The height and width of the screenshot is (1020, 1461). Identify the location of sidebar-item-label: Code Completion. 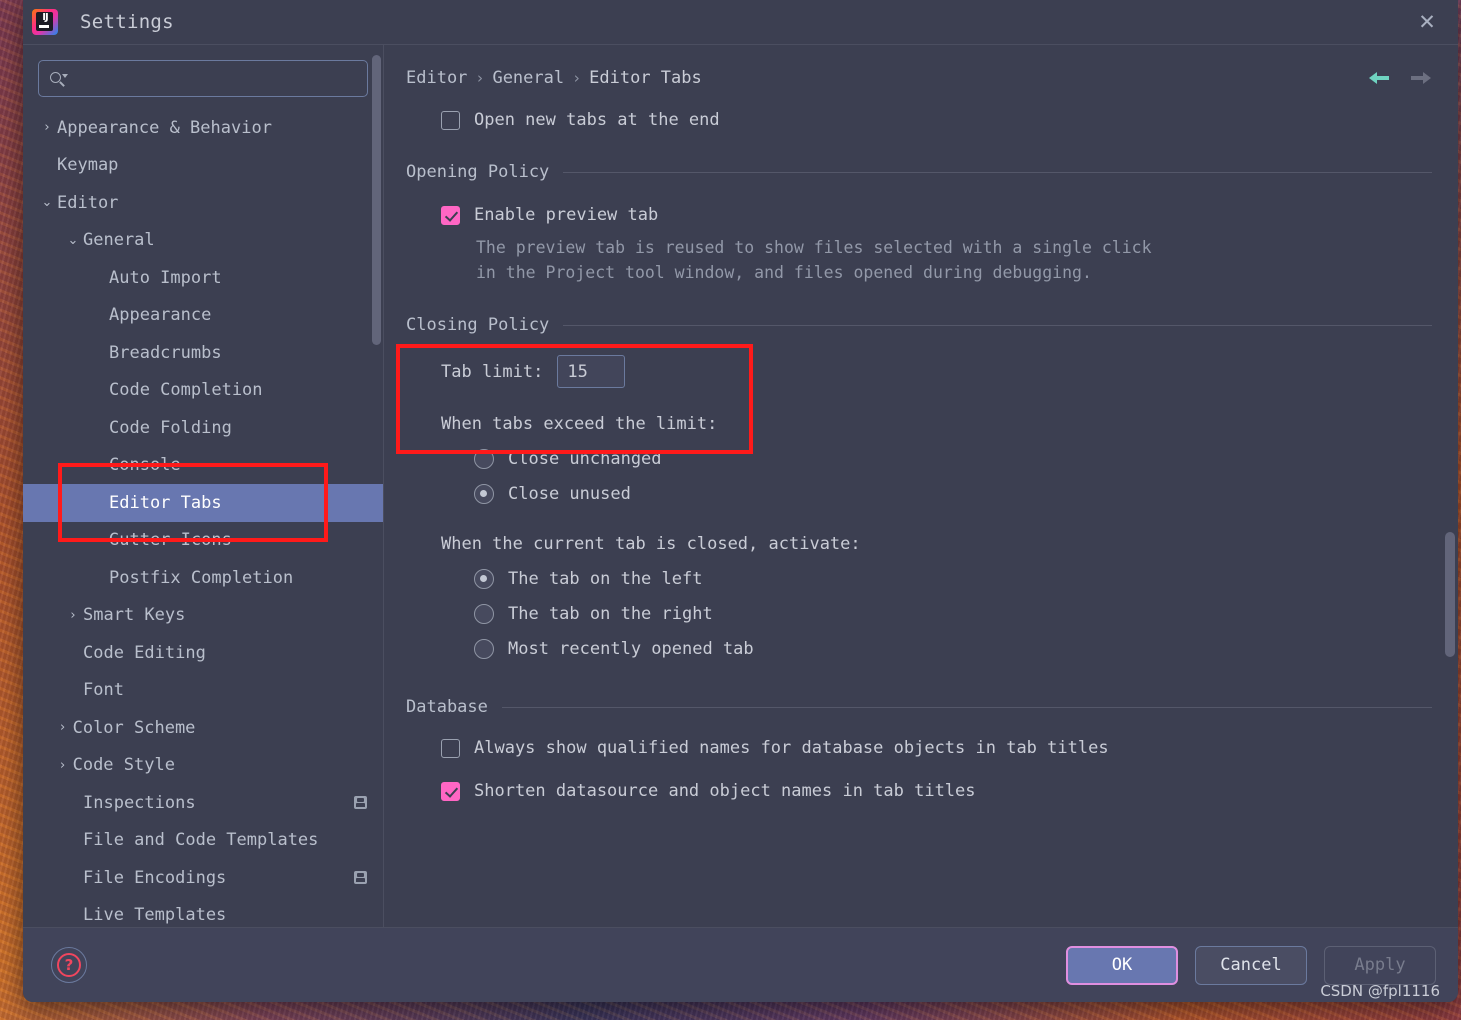
(186, 390).